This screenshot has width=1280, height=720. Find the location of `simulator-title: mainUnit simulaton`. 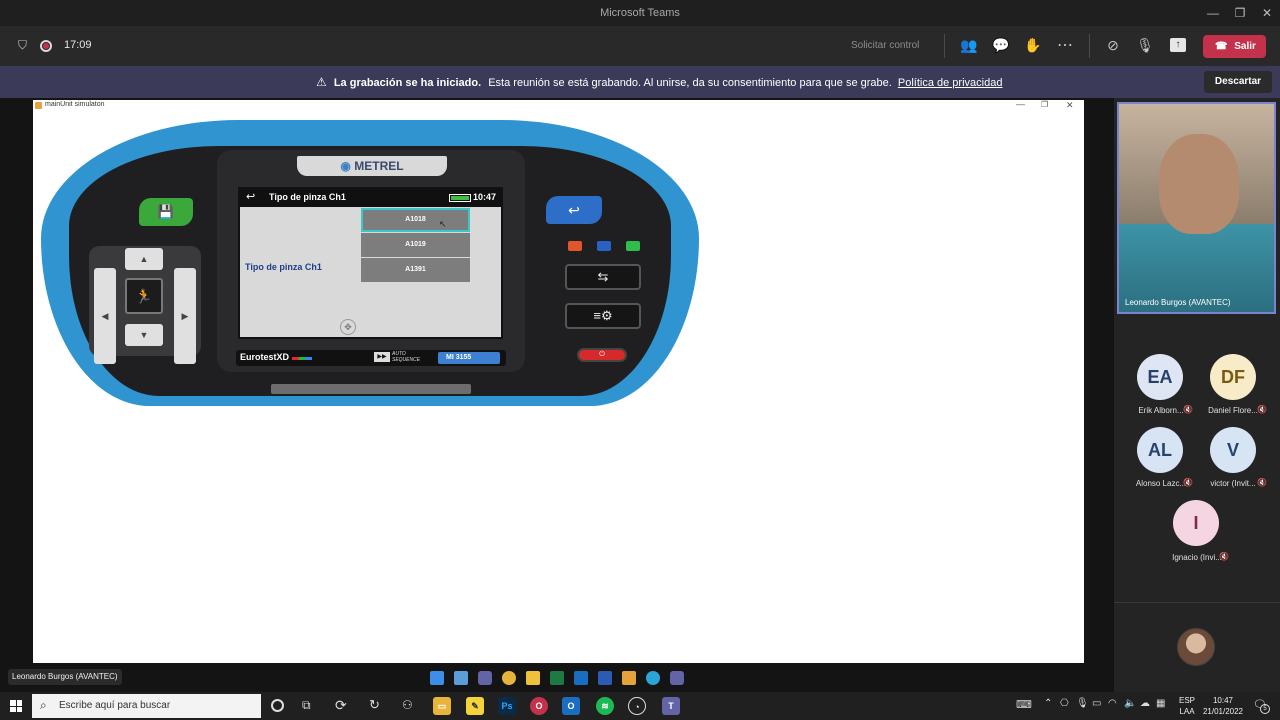

simulator-title: mainUnit simulaton is located at coordinates (75, 104).